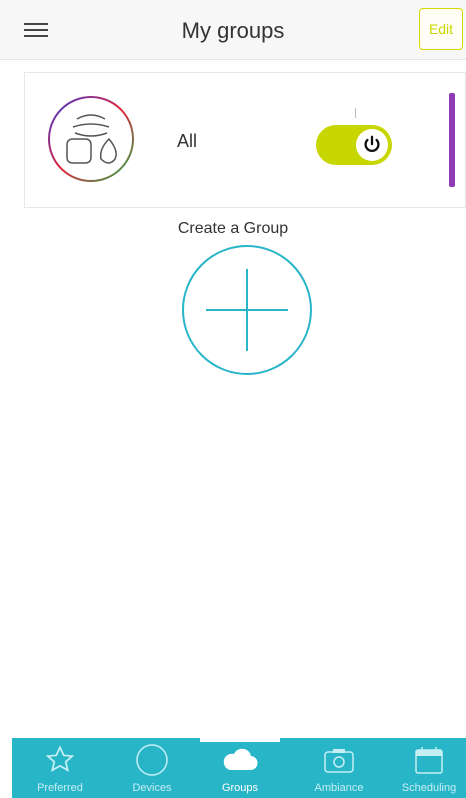 The width and height of the screenshot is (466, 798). I want to click on edit-button: Edit, so click(441, 29).